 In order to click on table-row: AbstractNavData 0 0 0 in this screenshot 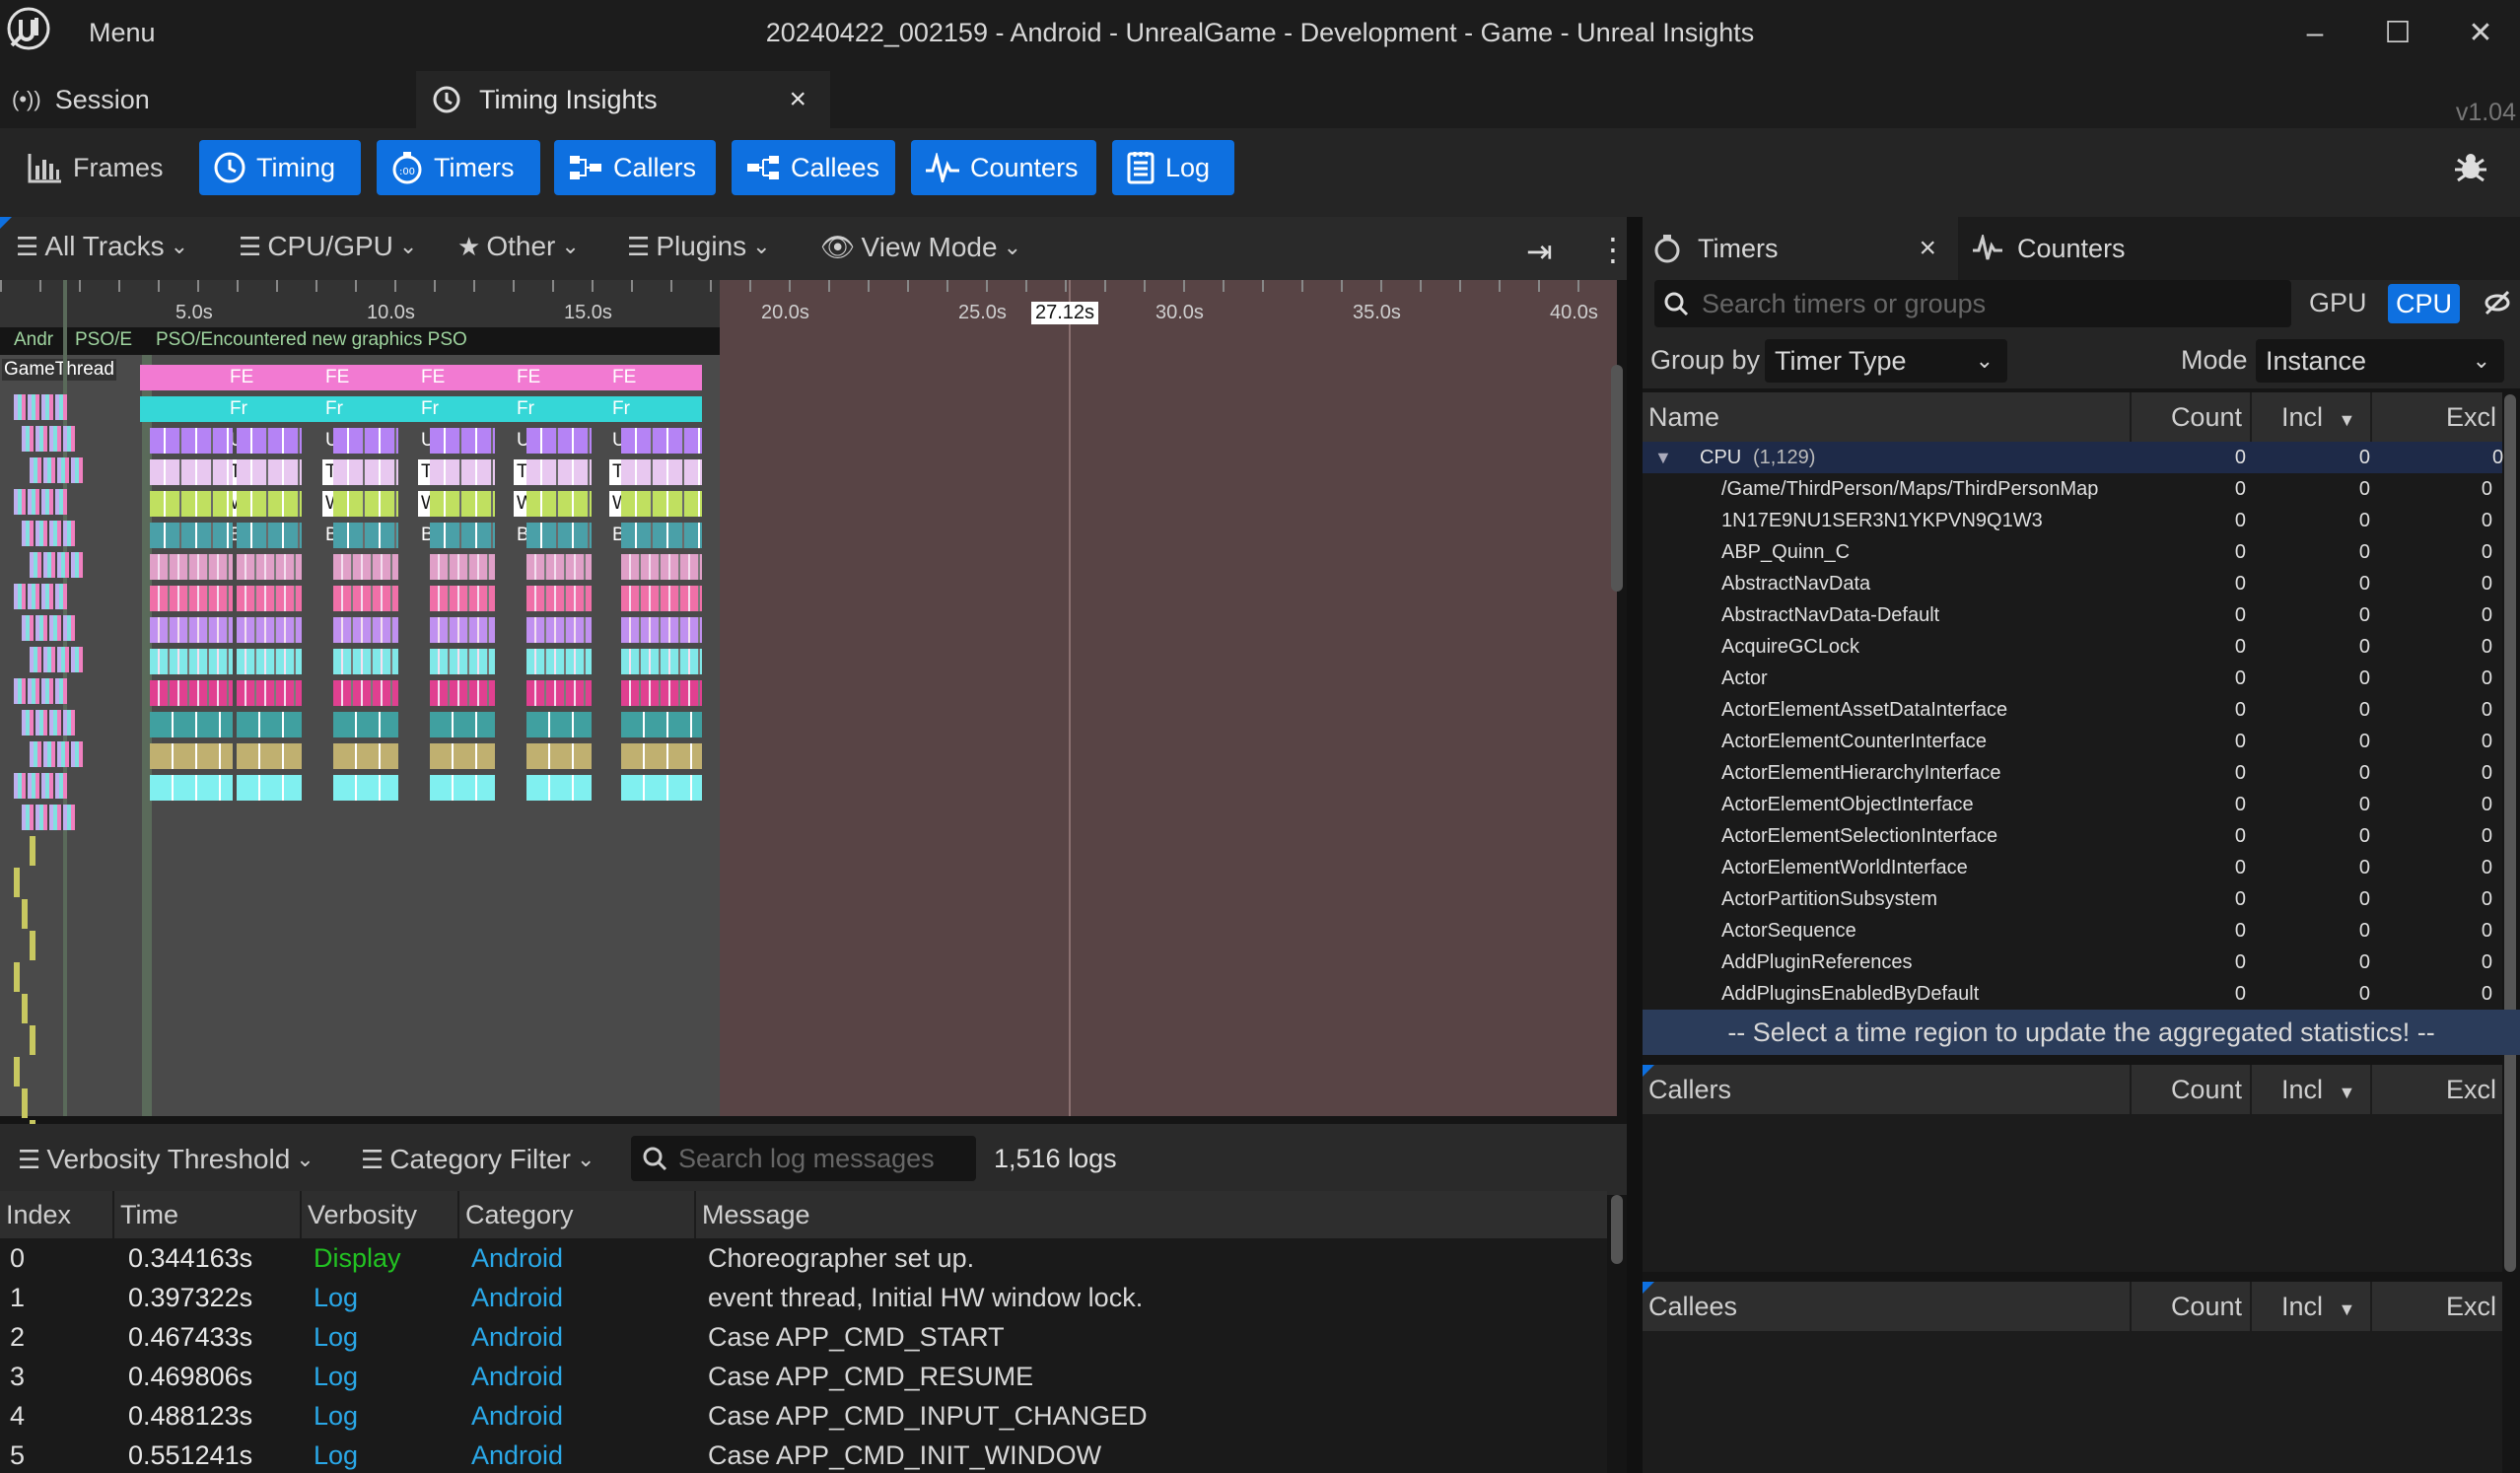, I will do `click(2072, 583)`.